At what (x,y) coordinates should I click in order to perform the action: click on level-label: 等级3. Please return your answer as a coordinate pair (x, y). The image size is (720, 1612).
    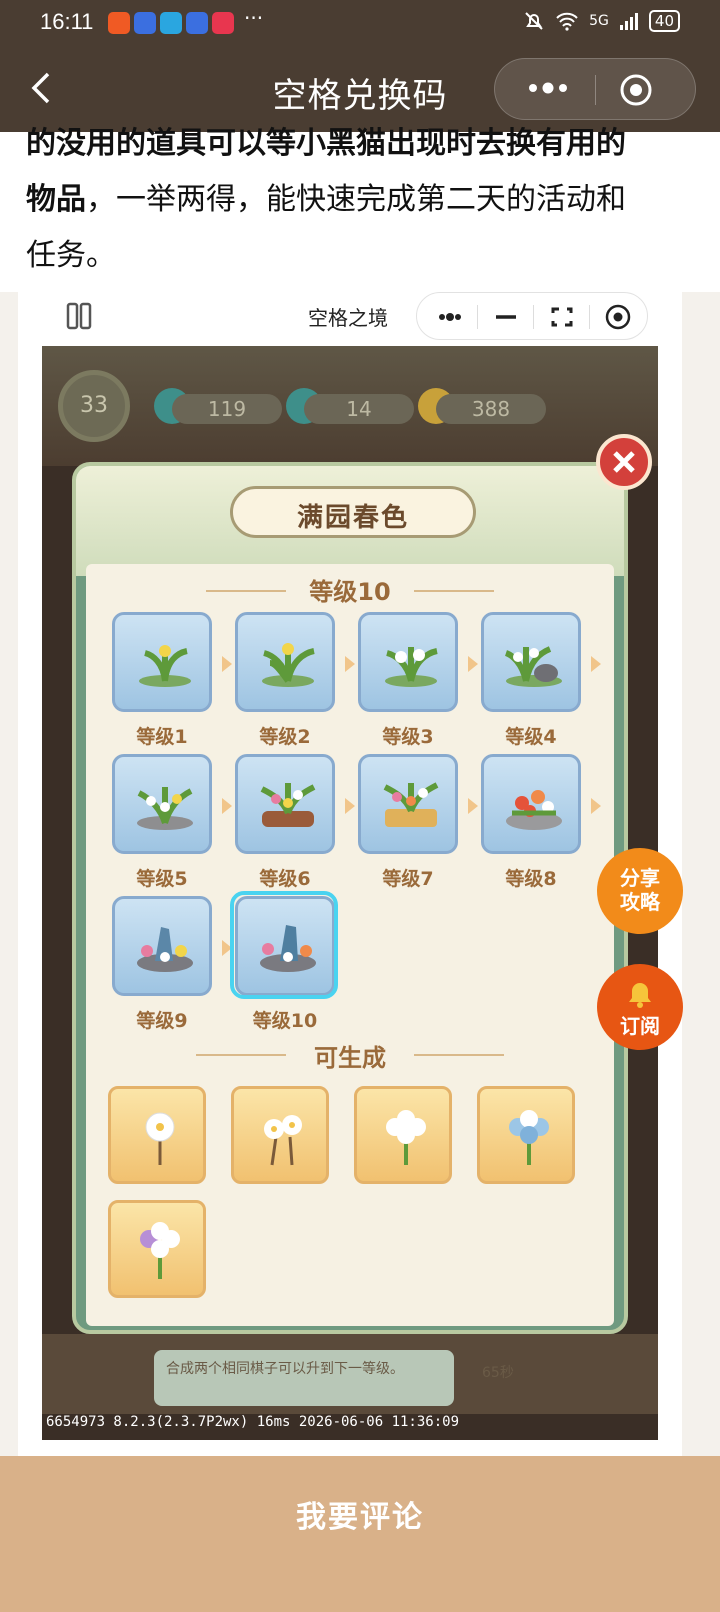
    Looking at the image, I should click on (408, 737).